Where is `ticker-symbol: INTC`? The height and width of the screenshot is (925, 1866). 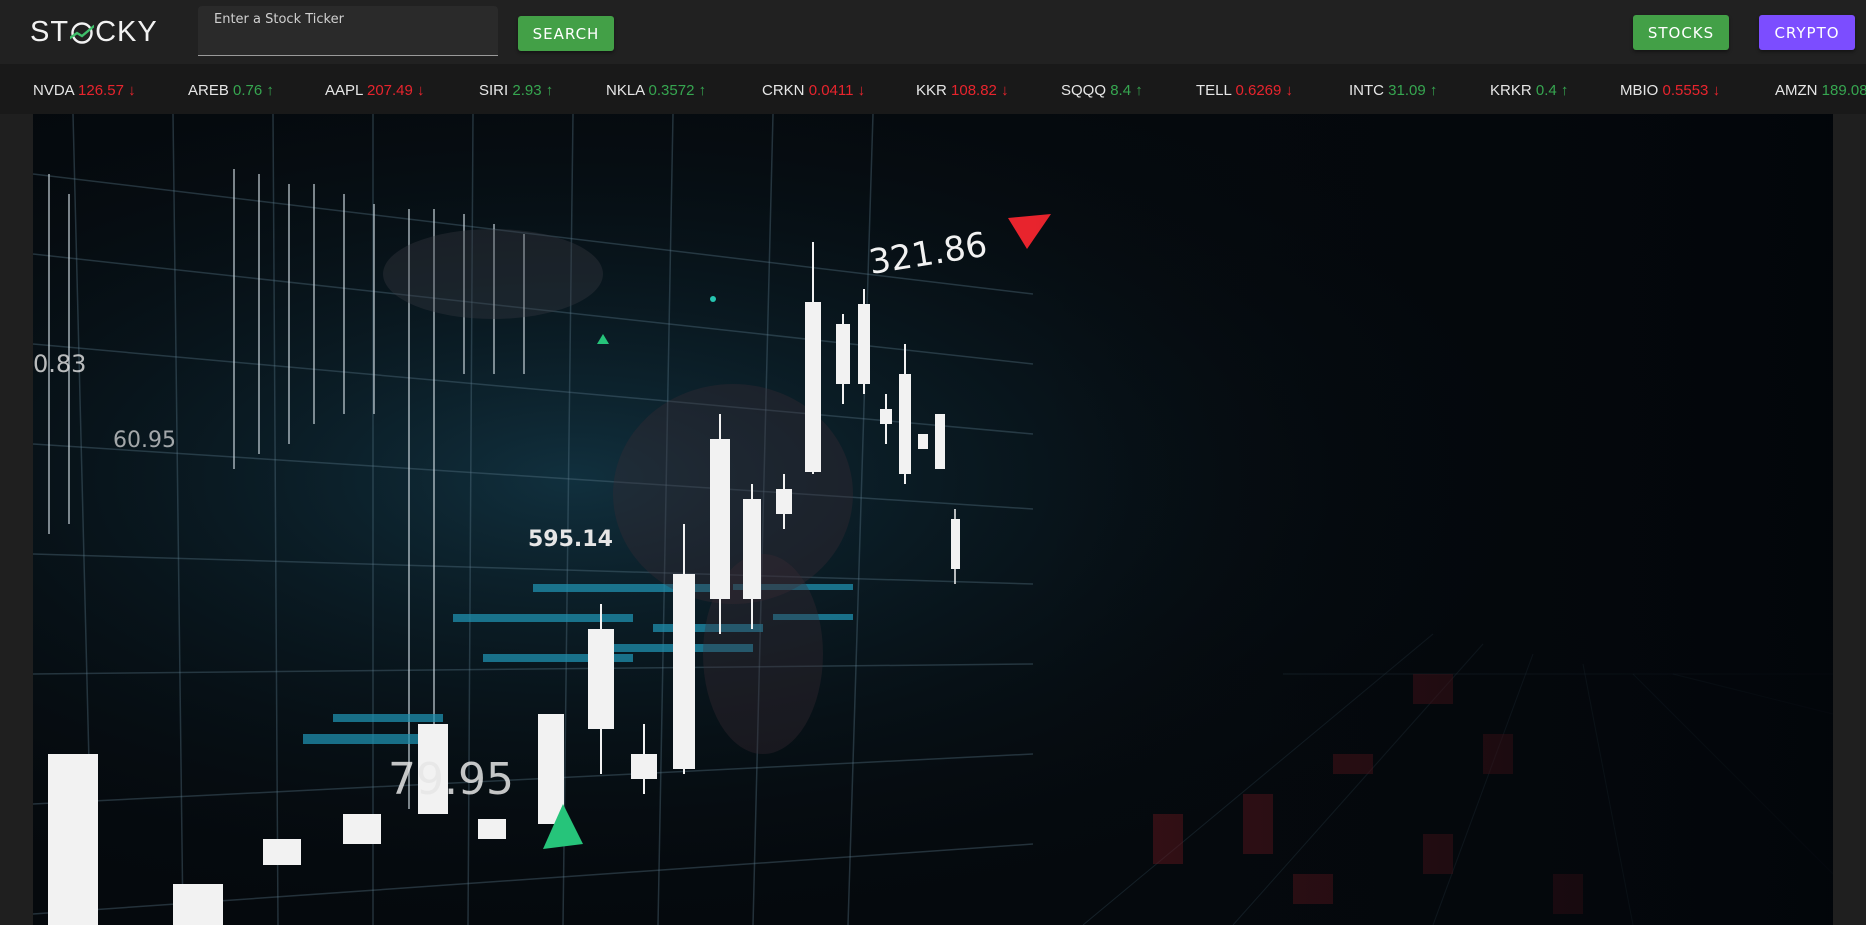 ticker-symbol: INTC is located at coordinates (1366, 90).